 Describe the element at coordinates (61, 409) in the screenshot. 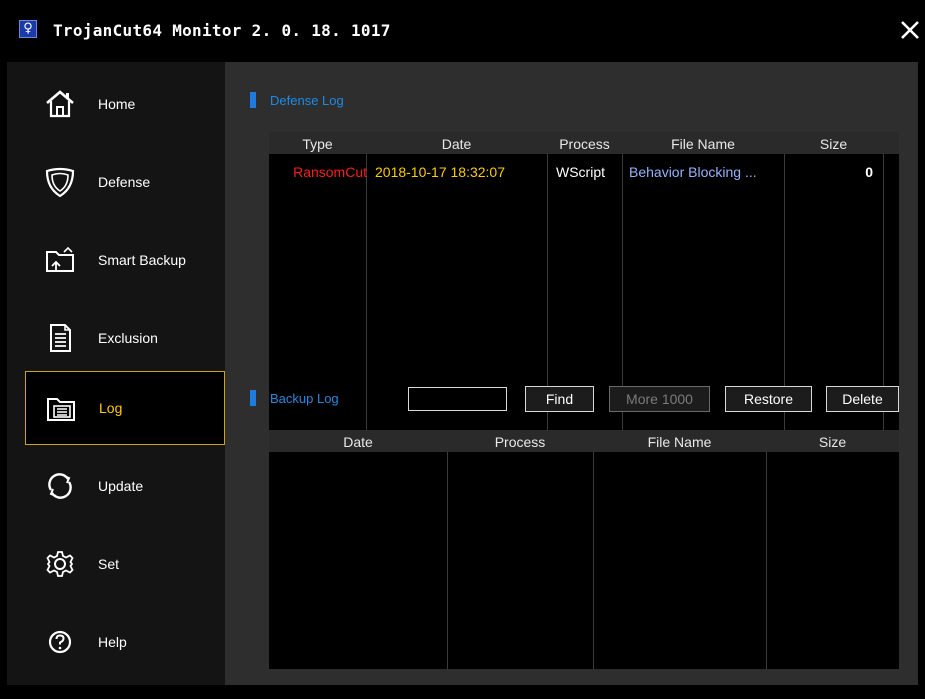

I see `log-folder-icon` at that location.